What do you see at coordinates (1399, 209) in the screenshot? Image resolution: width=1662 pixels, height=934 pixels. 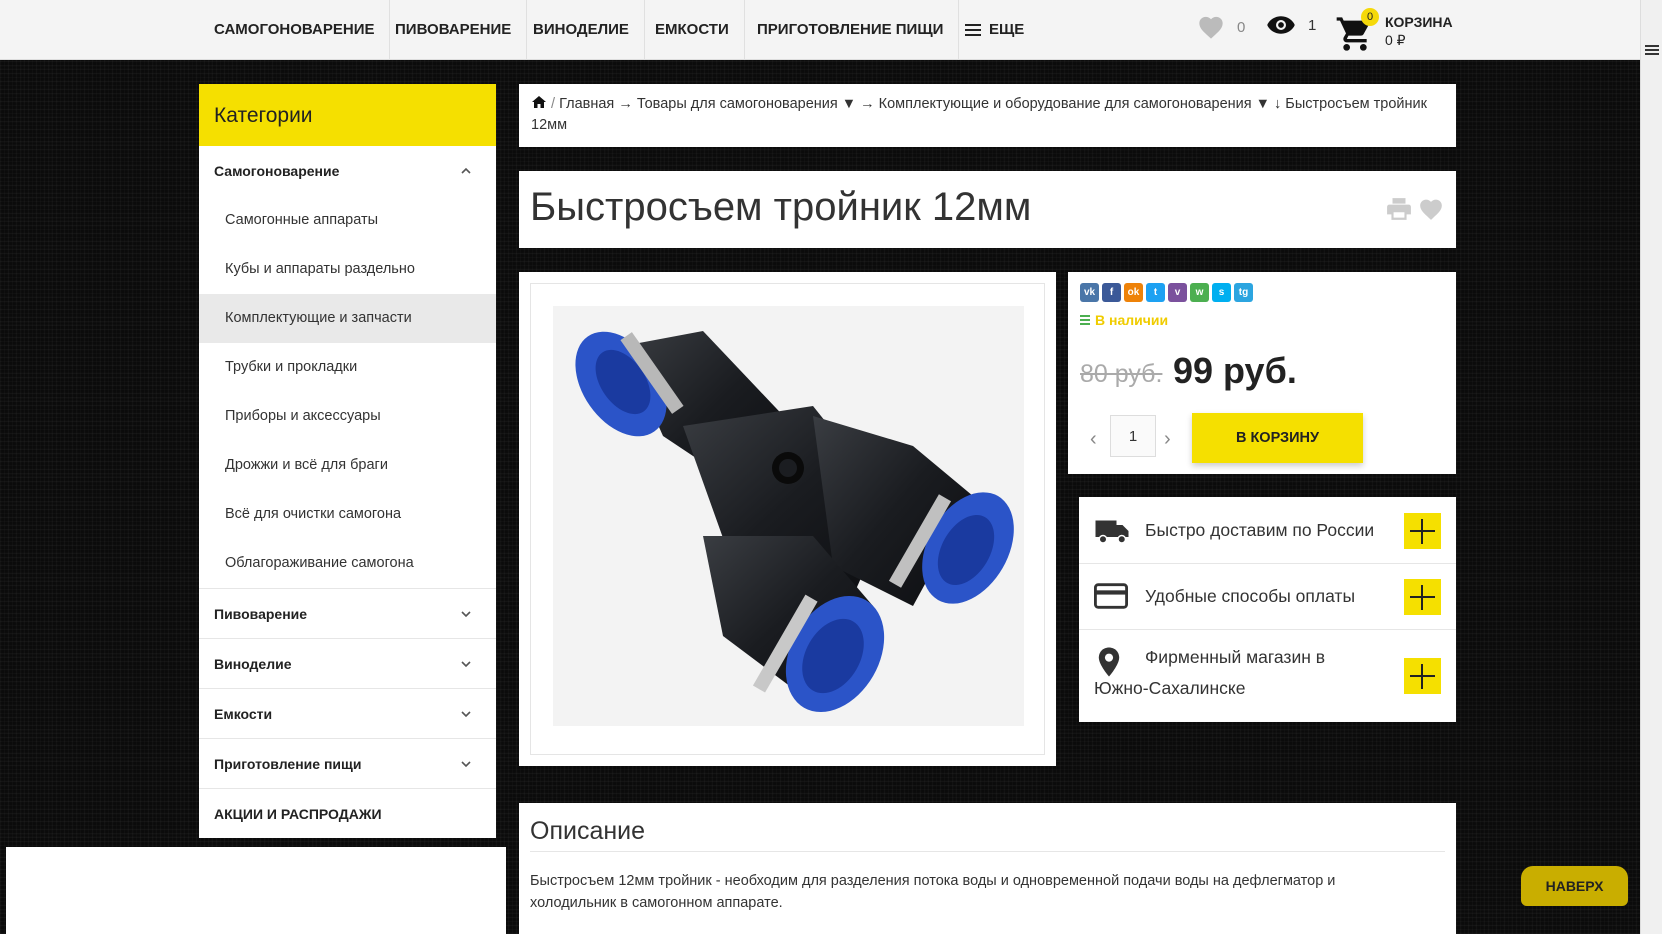 I see `print-icon` at bounding box center [1399, 209].